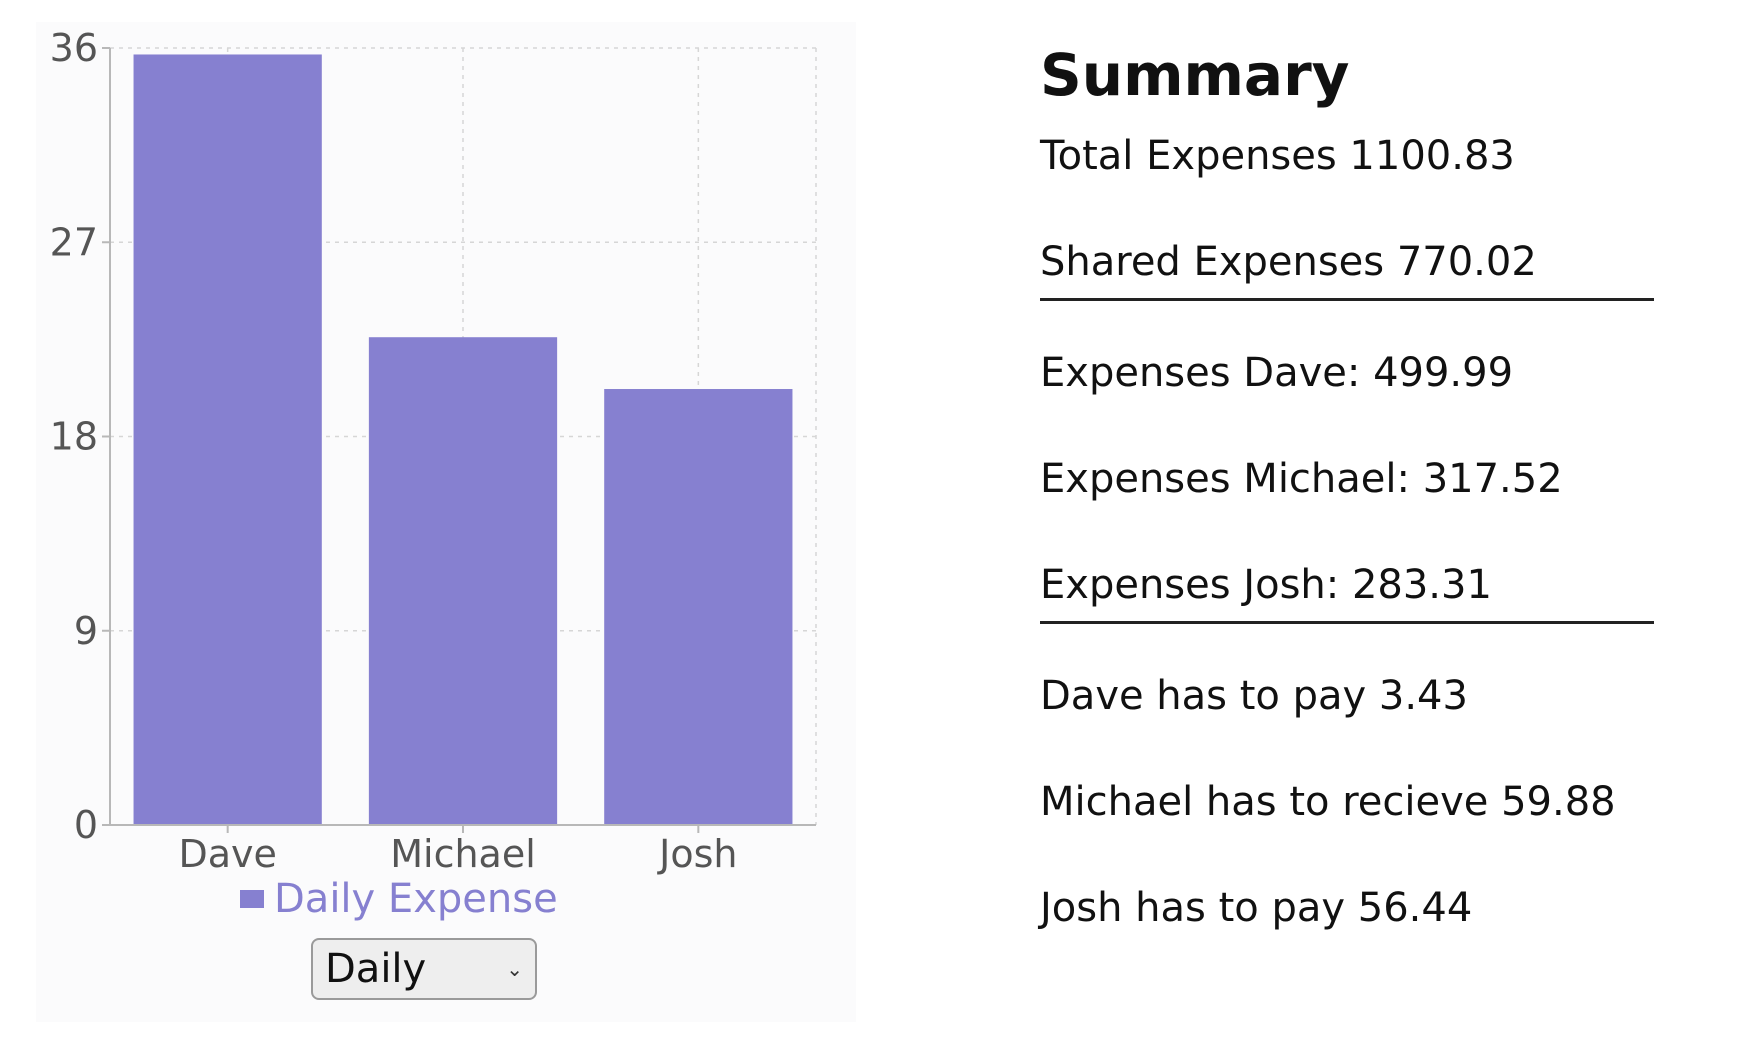 This screenshot has height=1044, width=1750. Describe the element at coordinates (1195, 75) in the screenshot. I see `summary-title: Summary` at that location.